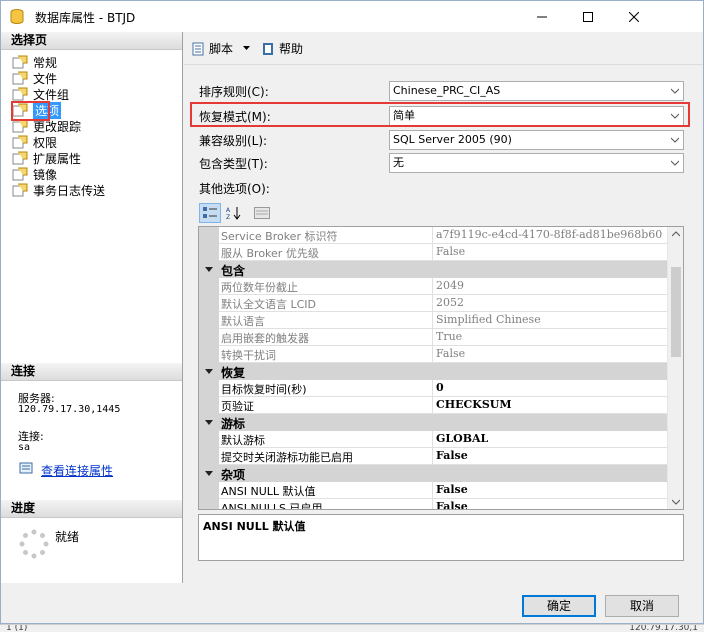  What do you see at coordinates (634, 16) in the screenshot?
I see `close-button` at bounding box center [634, 16].